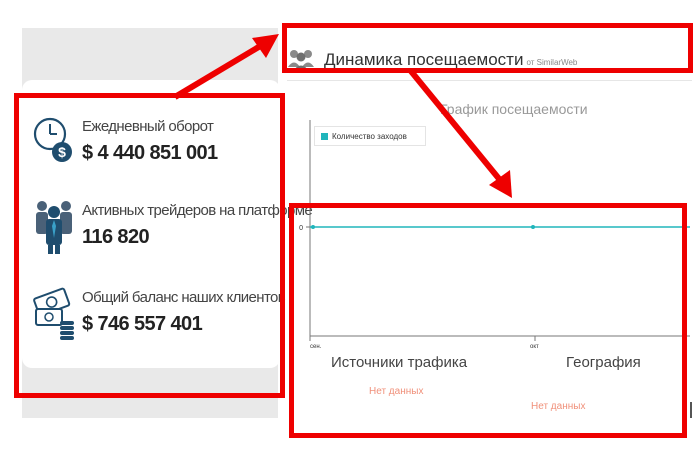 The height and width of the screenshot is (458, 700). I want to click on legend-swatch, so click(324, 136).